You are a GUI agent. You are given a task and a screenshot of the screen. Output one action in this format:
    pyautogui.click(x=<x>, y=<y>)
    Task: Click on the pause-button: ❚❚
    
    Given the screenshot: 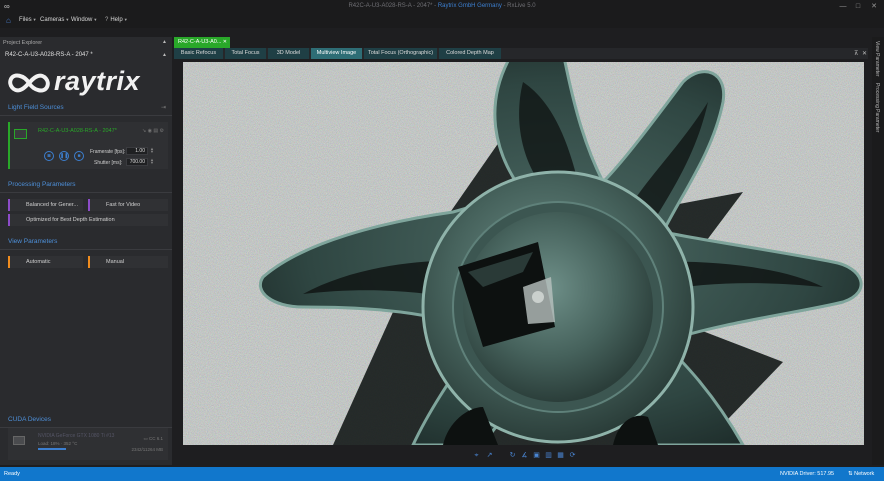 What is the action you would take?
    pyautogui.click(x=64, y=156)
    